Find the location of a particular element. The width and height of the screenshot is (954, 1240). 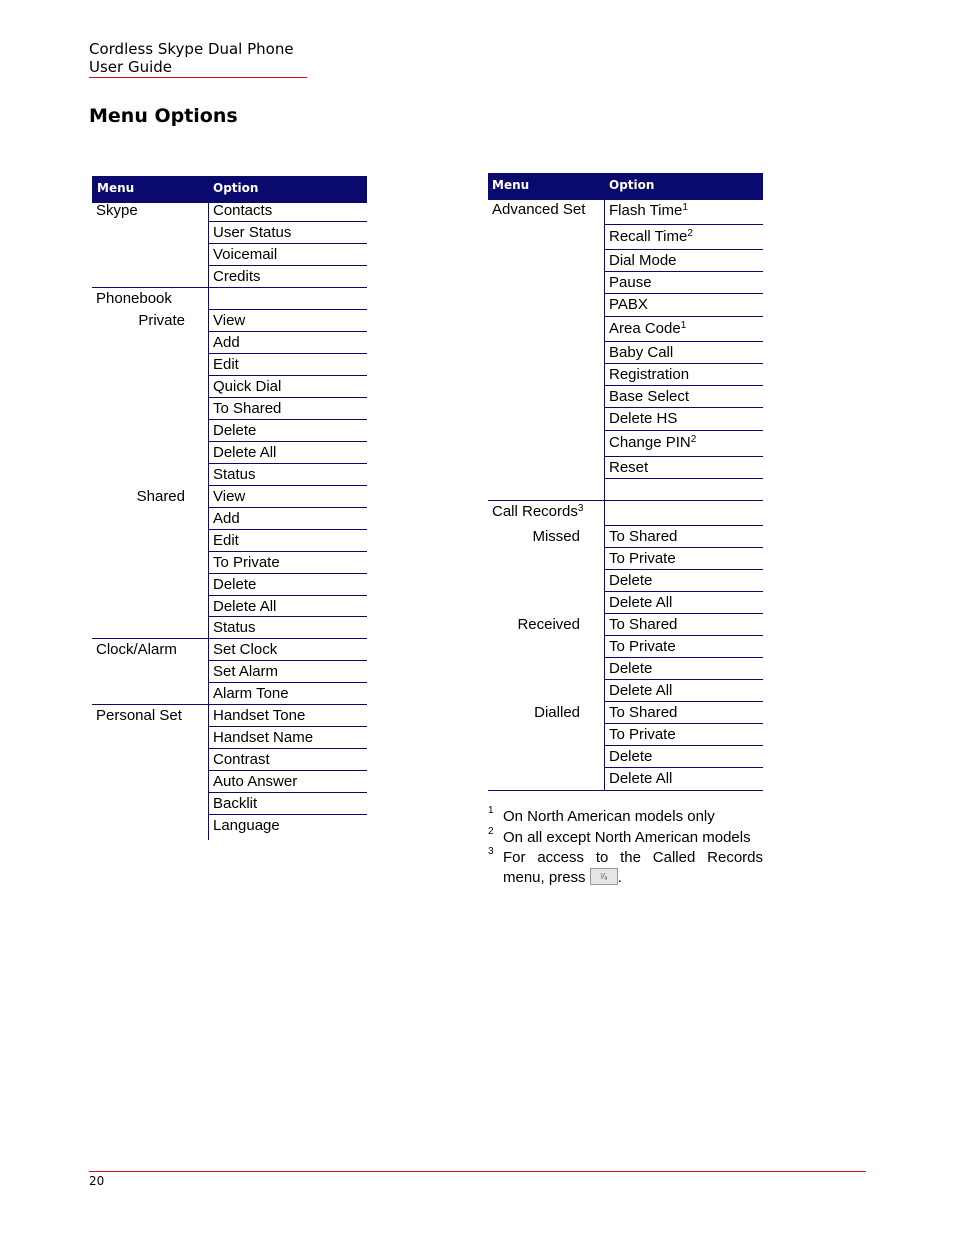

footer-rule is located at coordinates (477, 1171).